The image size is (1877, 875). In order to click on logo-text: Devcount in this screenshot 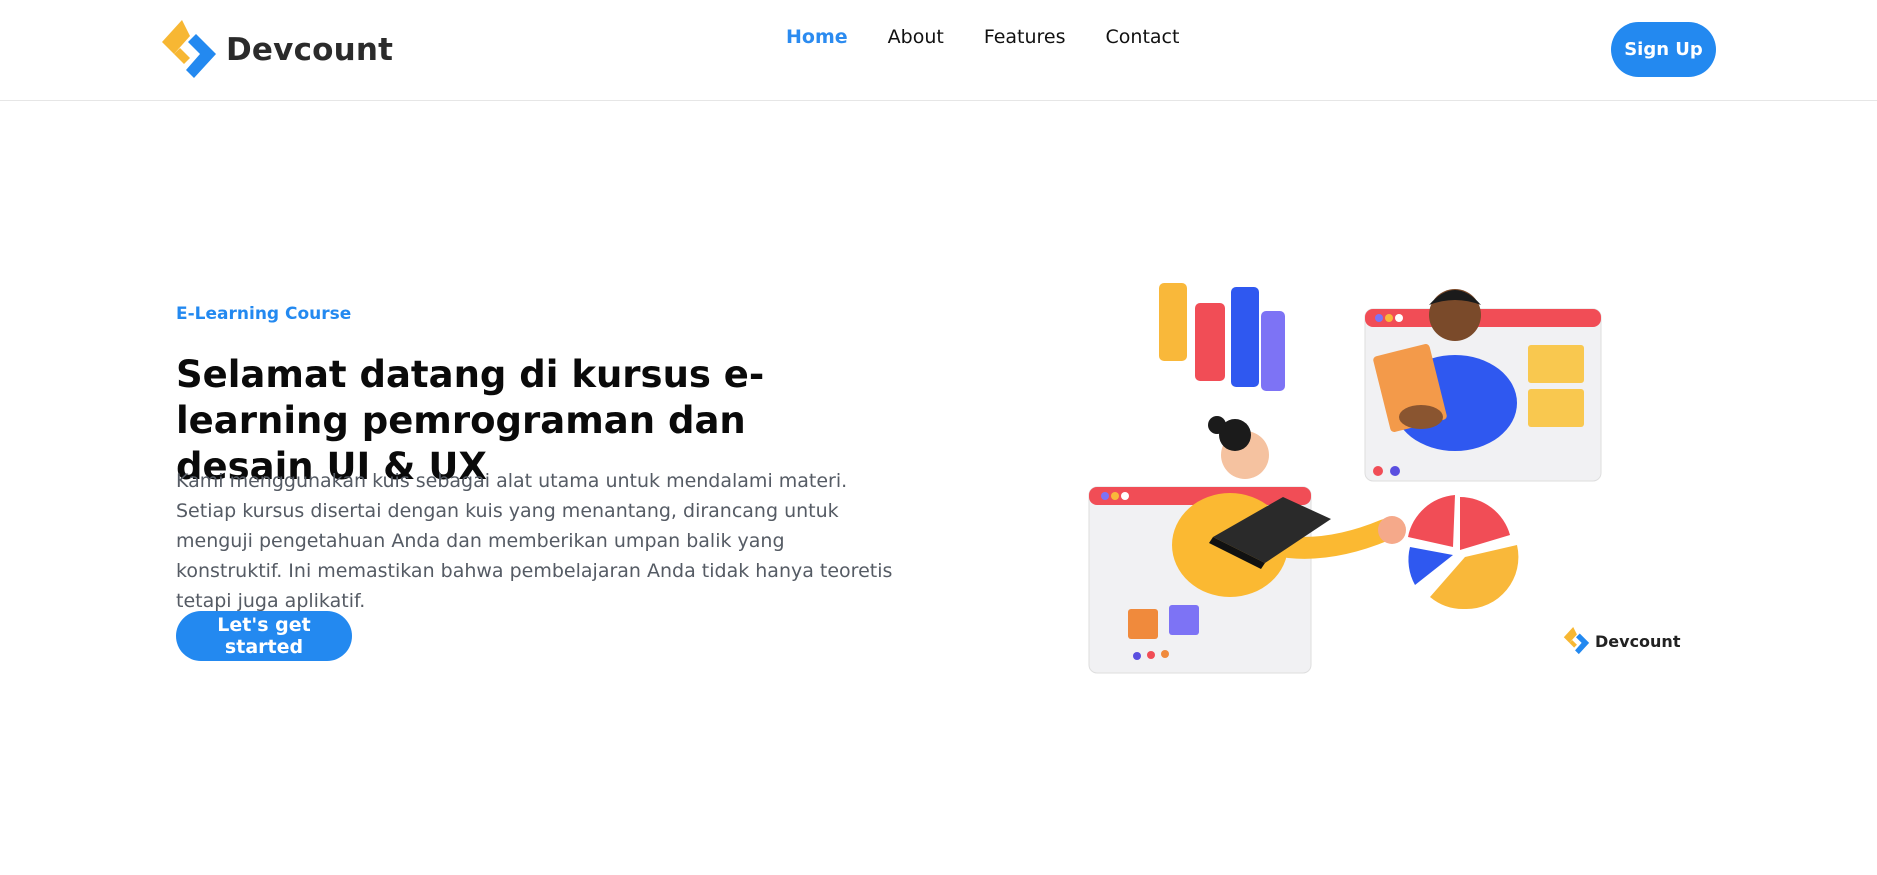, I will do `click(310, 50)`.